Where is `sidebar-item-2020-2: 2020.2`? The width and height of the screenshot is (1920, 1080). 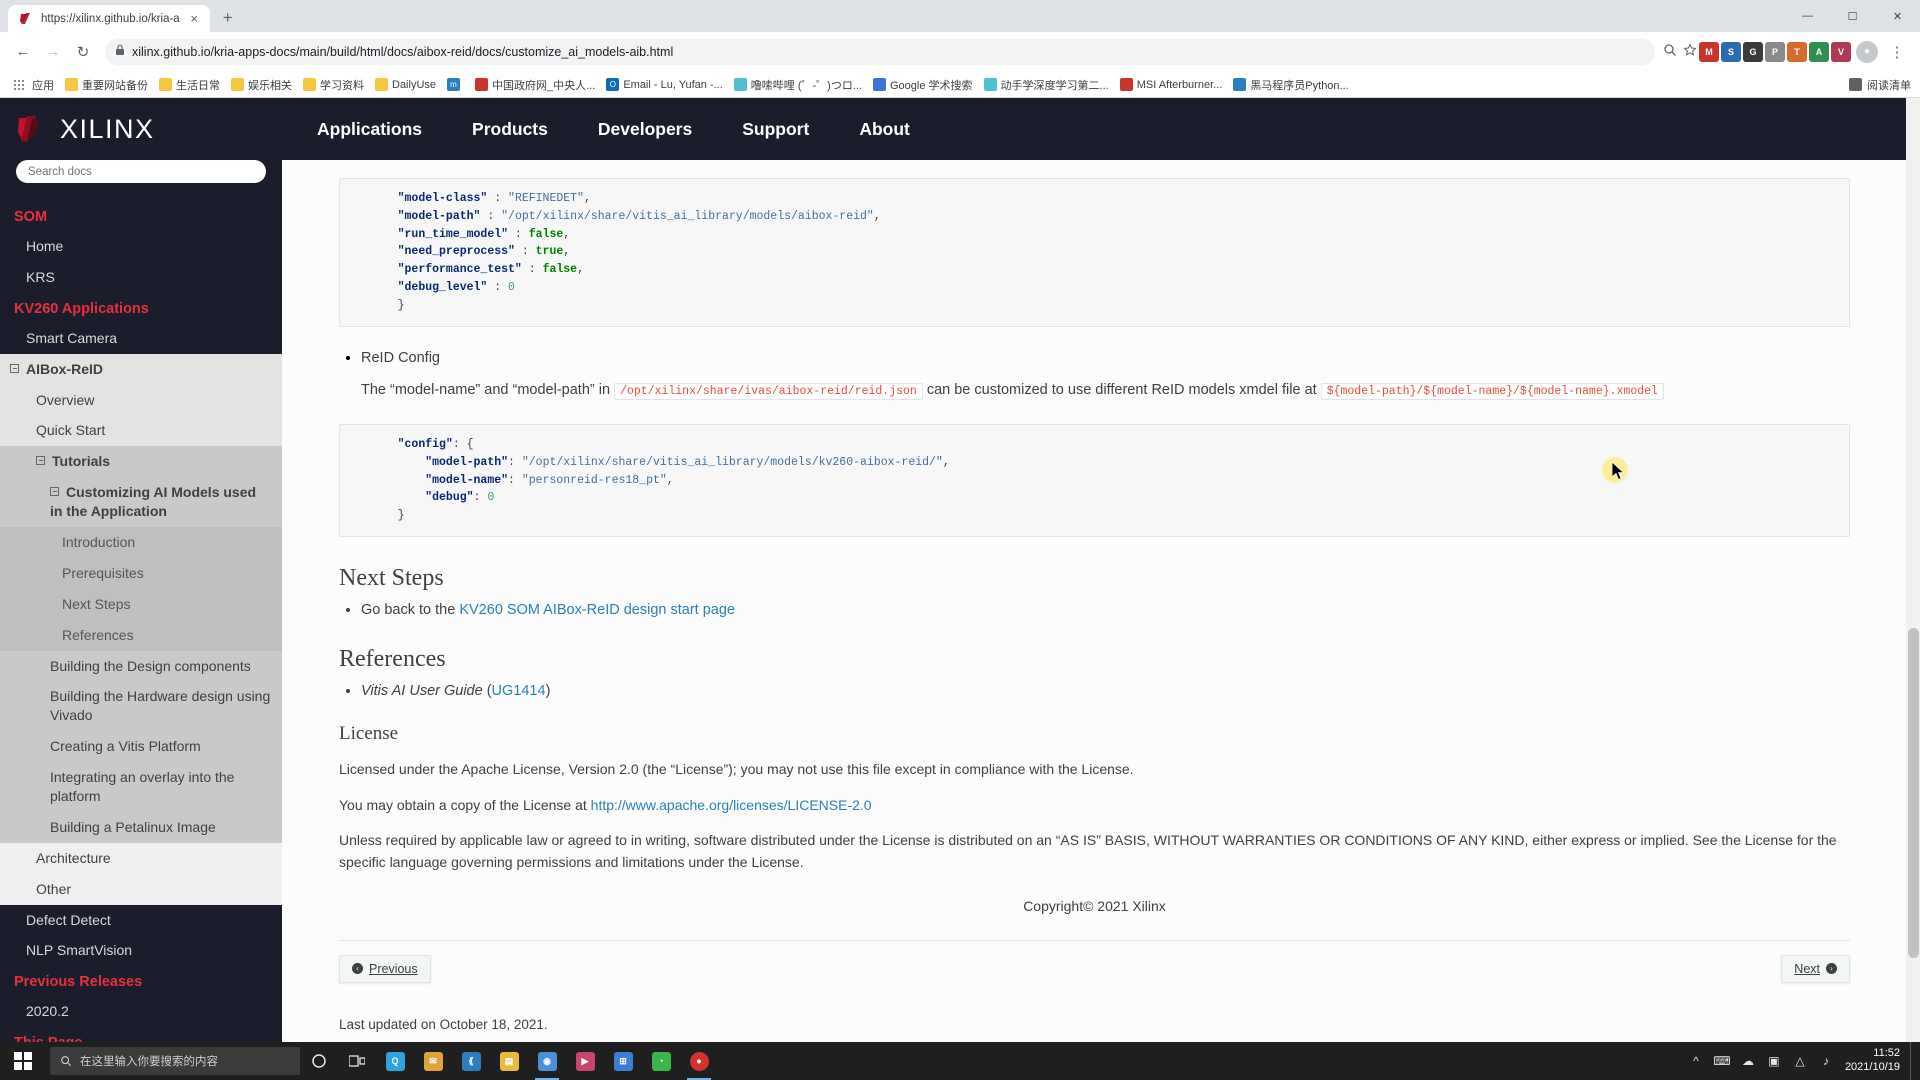 sidebar-item-2020-2: 2020.2 is located at coordinates (141, 1011).